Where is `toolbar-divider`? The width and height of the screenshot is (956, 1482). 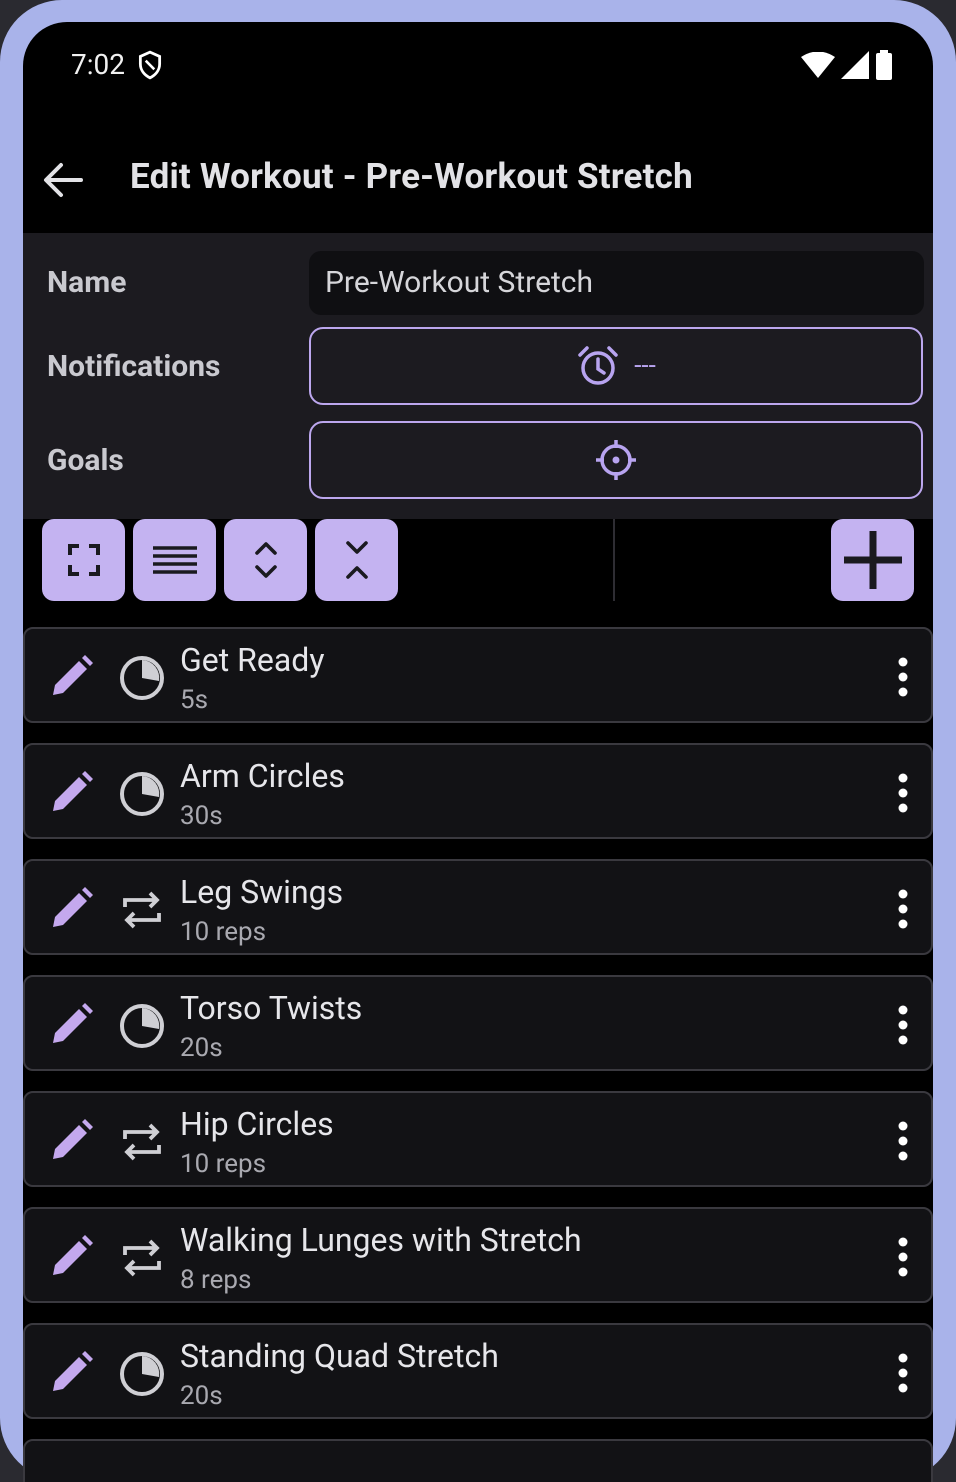
toolbar-divider is located at coordinates (614, 560).